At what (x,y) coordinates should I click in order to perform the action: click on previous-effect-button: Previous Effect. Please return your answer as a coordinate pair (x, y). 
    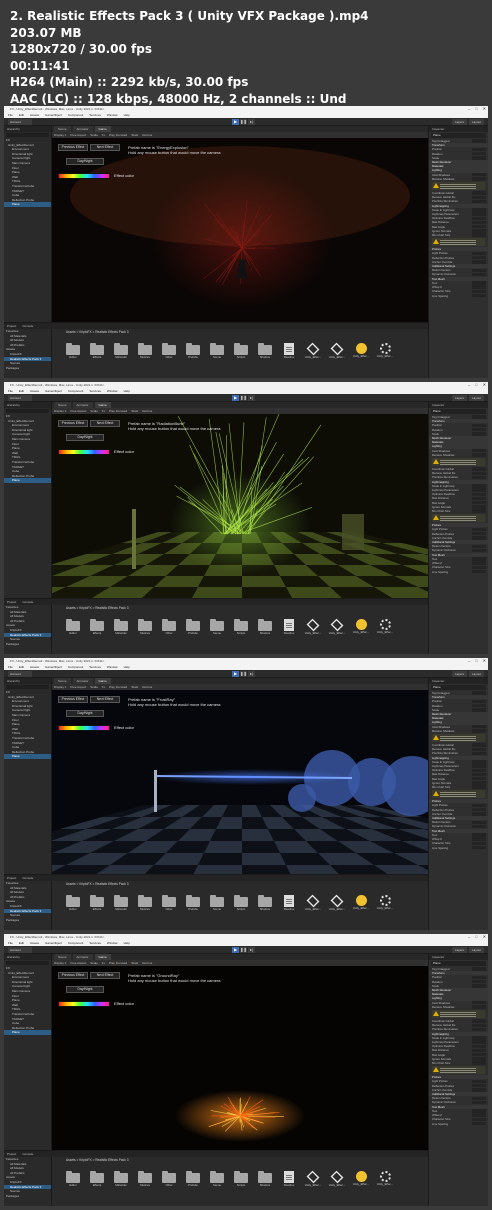
    Looking at the image, I should click on (73, 147).